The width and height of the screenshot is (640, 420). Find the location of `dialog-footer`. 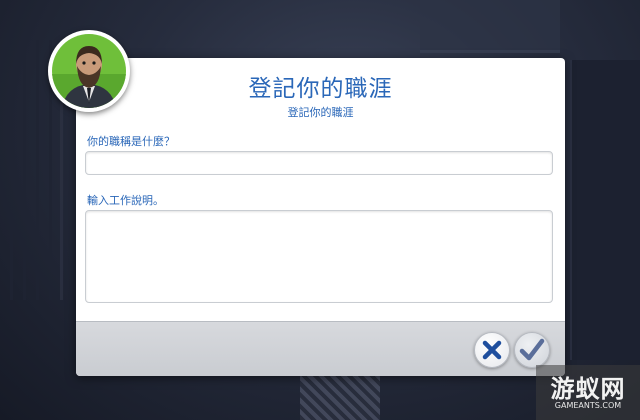

dialog-footer is located at coordinates (320, 348).